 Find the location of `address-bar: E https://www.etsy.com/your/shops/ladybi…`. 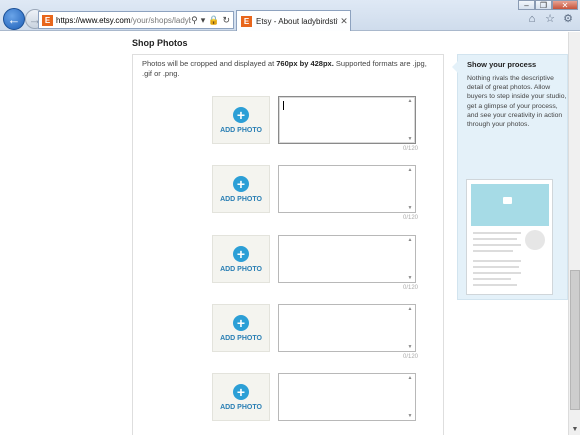

address-bar: E https://www.etsy.com/your/shops/ladybi… is located at coordinates (136, 20).